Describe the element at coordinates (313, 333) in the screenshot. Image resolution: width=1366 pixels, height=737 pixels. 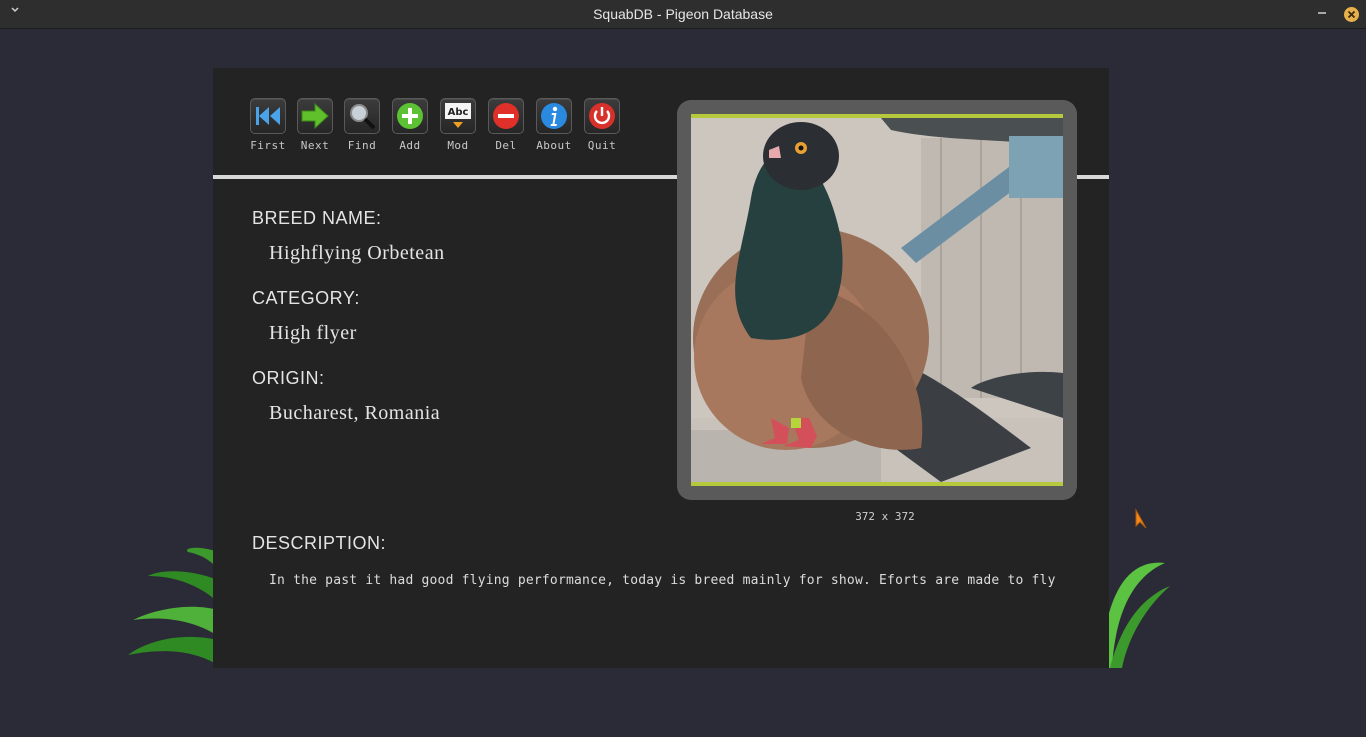
I see `category-value: High flyer` at that location.